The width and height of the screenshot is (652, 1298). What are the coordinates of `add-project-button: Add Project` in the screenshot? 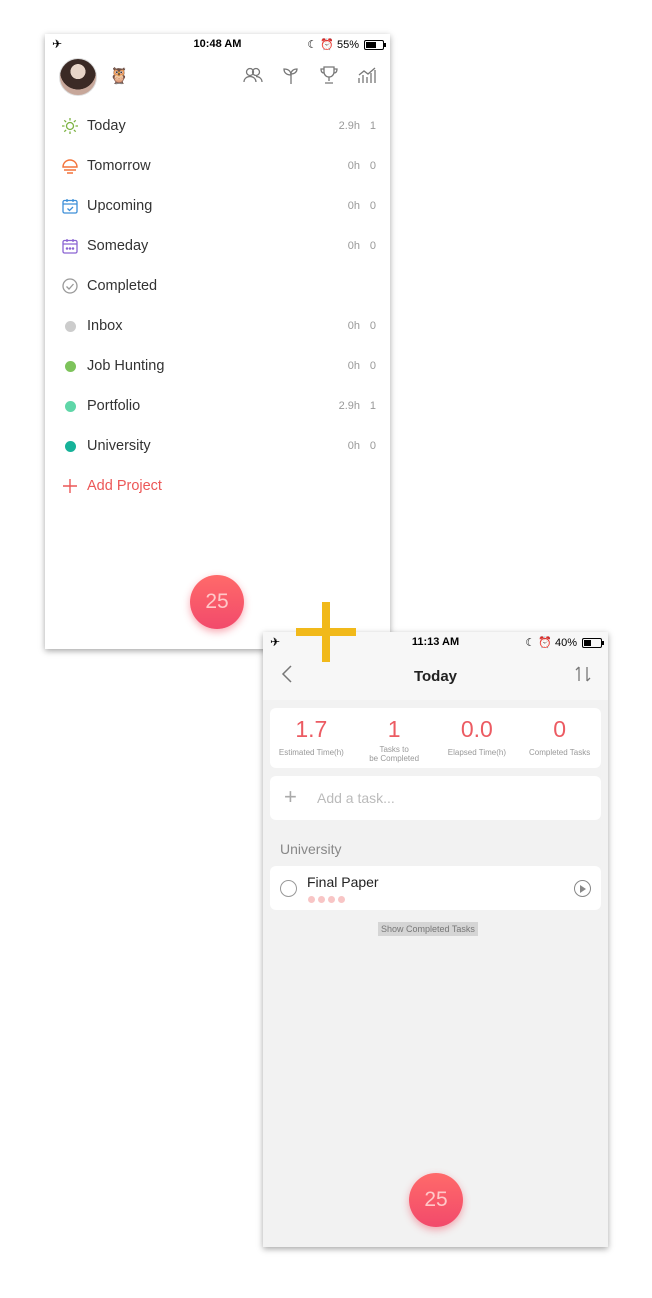 It's located at (217, 486).